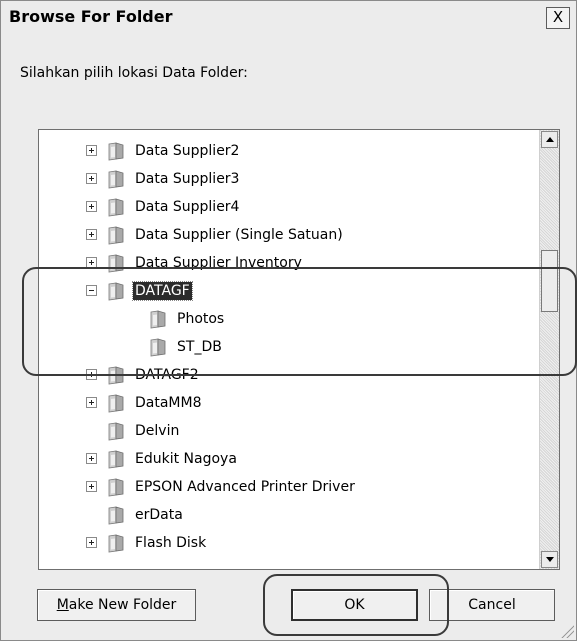 Image resolution: width=577 pixels, height=641 pixels. I want to click on collapse-icon, so click(91, 290).